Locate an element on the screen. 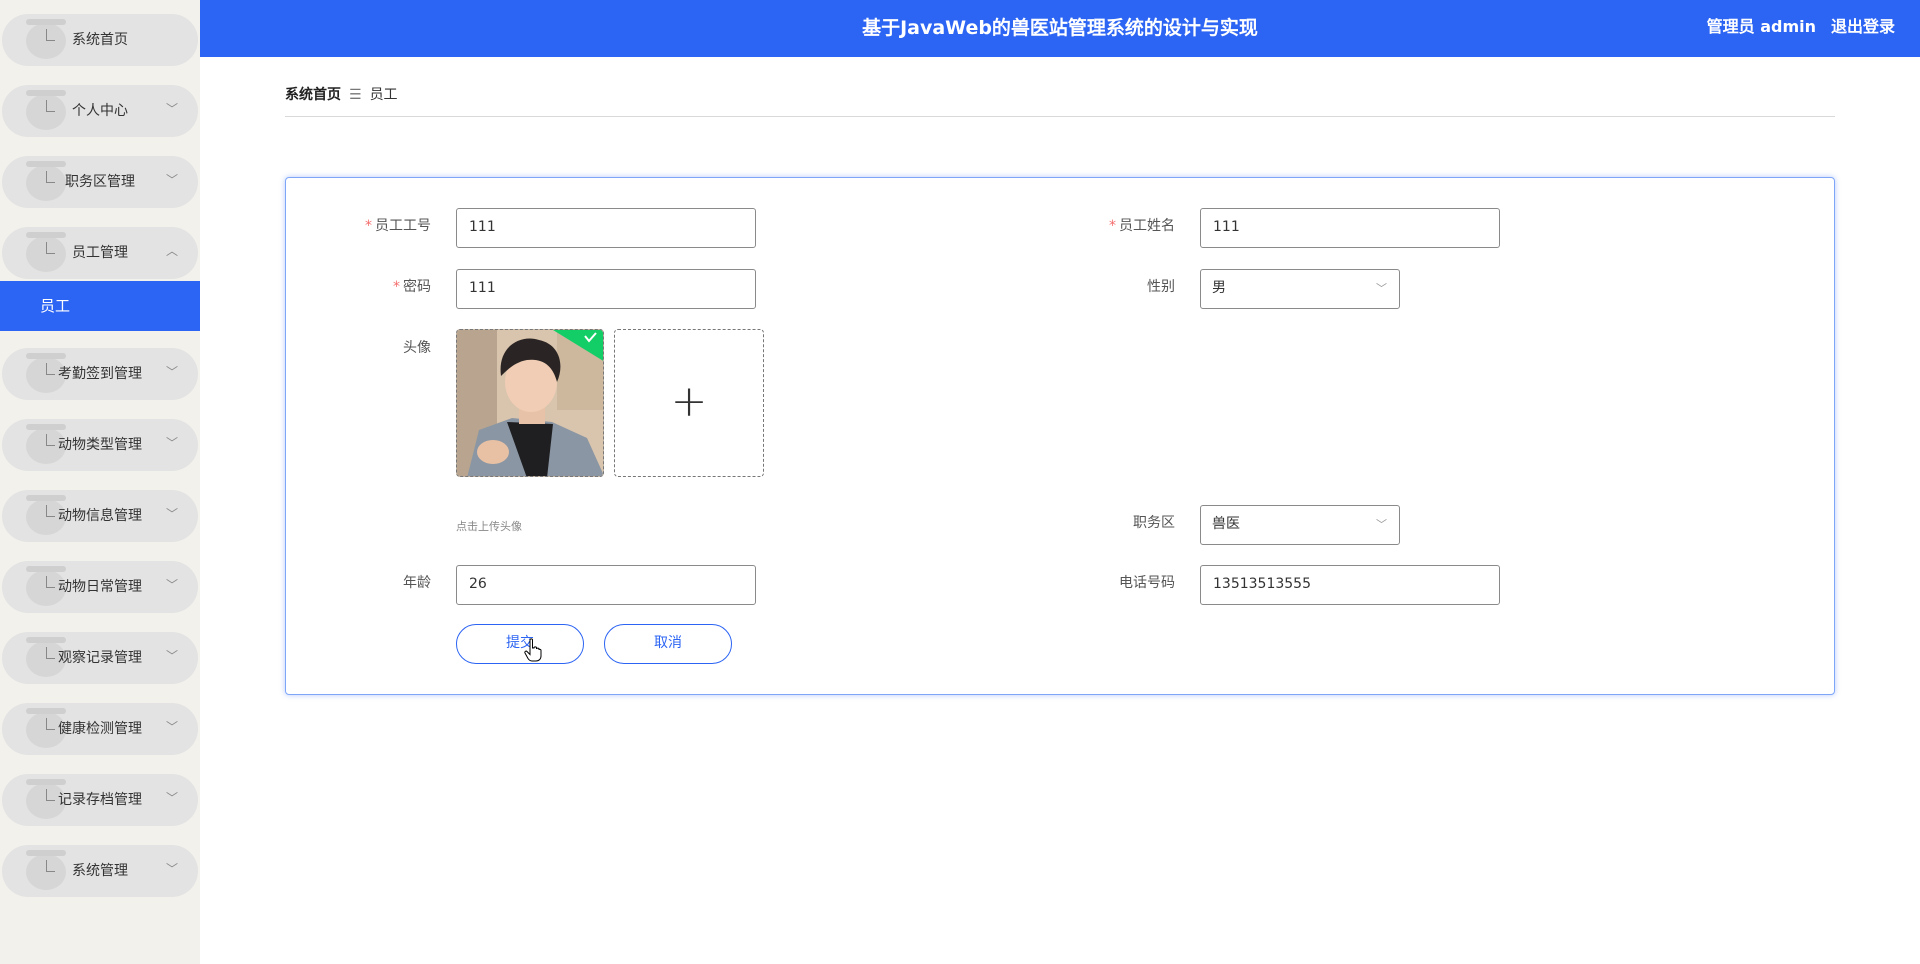  menu-item-department: 职务区管理 ﹀ is located at coordinates (100, 182).